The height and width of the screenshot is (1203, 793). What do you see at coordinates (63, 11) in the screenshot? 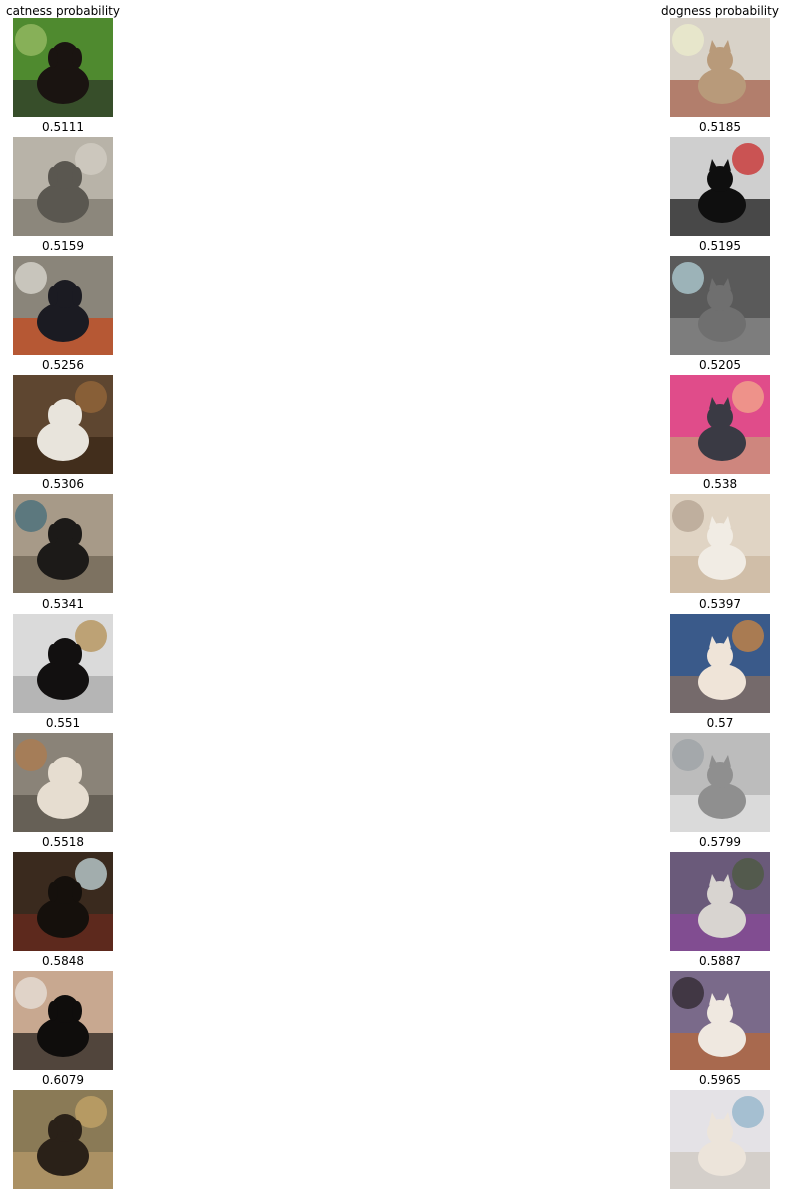
I see `column-title: catness probability` at bounding box center [63, 11].